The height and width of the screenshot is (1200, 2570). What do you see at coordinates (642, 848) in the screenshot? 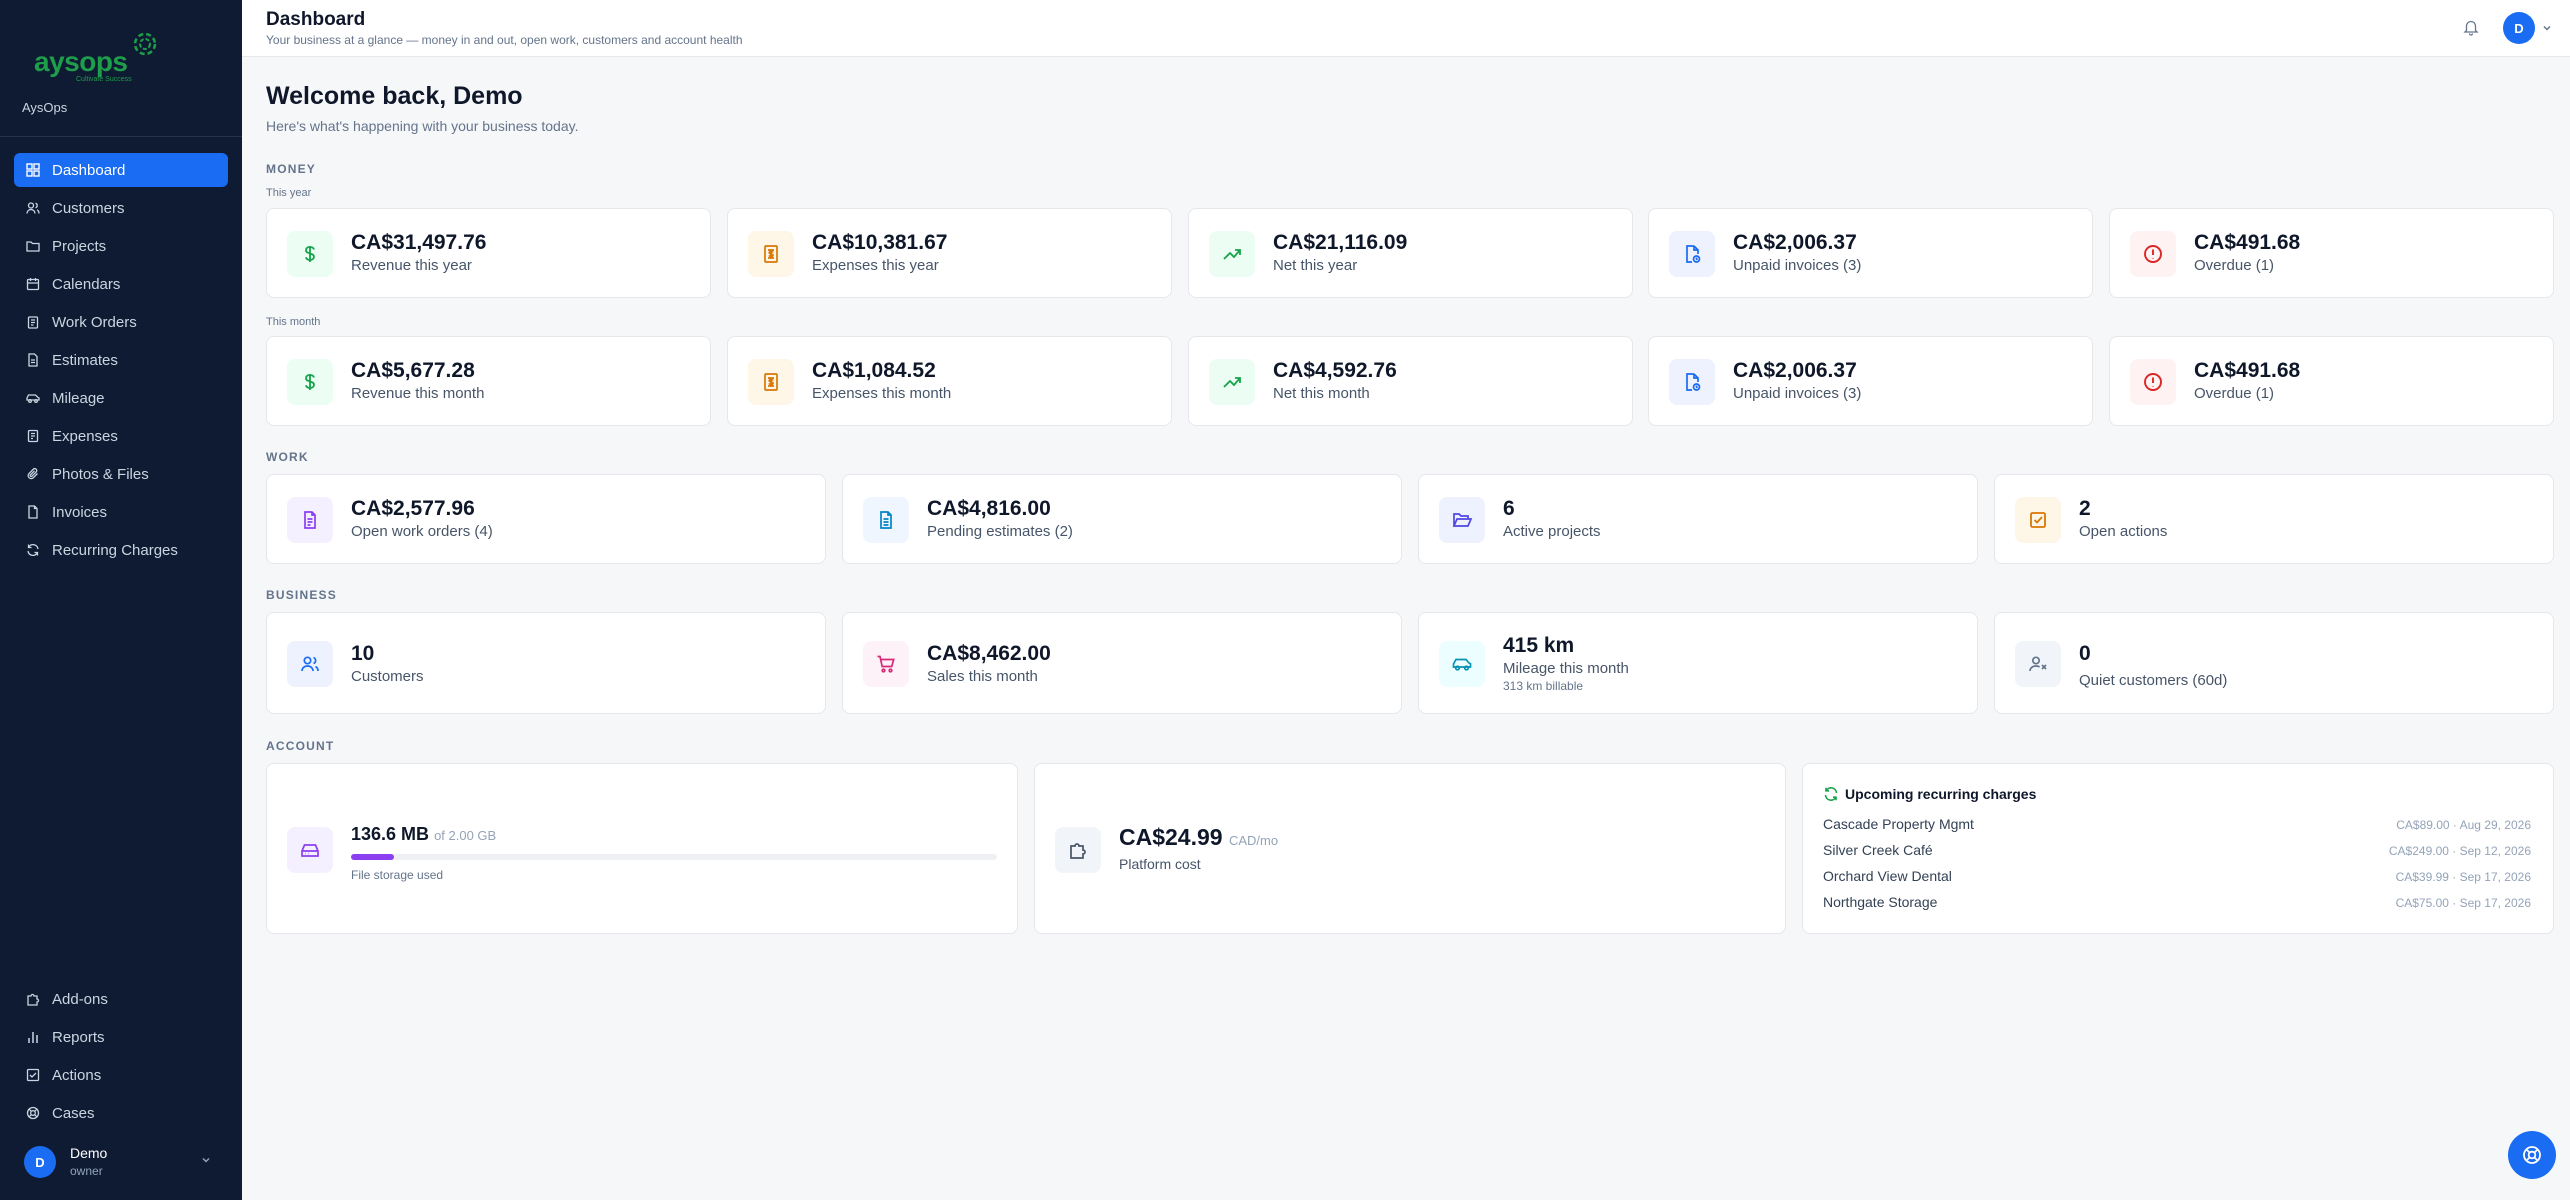
I see `storage-card: 136.6 MB of 2.00 GB File storage used` at bounding box center [642, 848].